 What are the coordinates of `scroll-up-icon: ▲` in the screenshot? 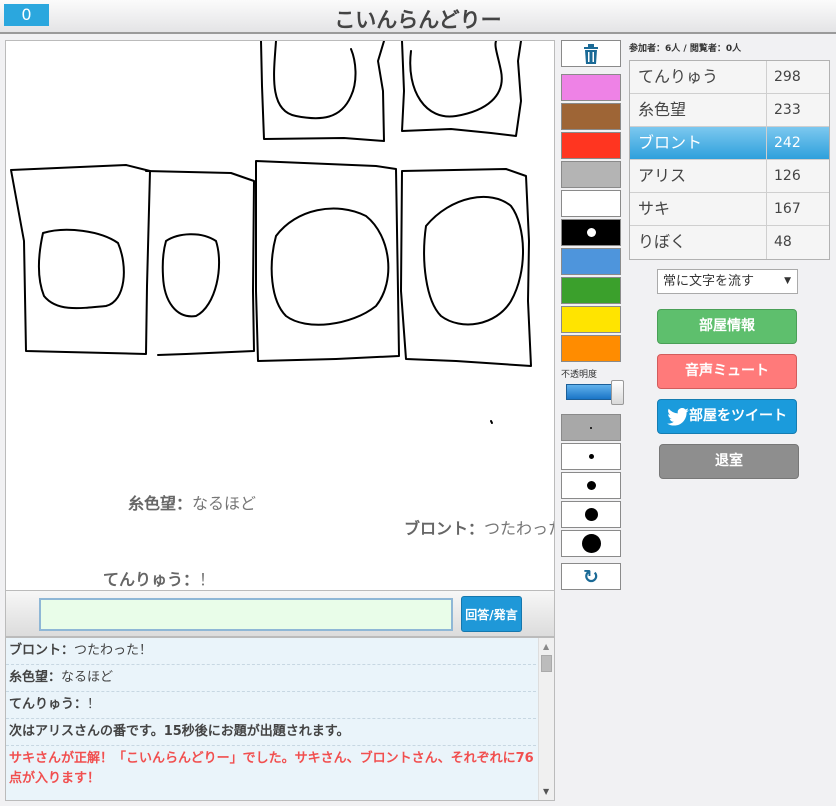 It's located at (546, 646).